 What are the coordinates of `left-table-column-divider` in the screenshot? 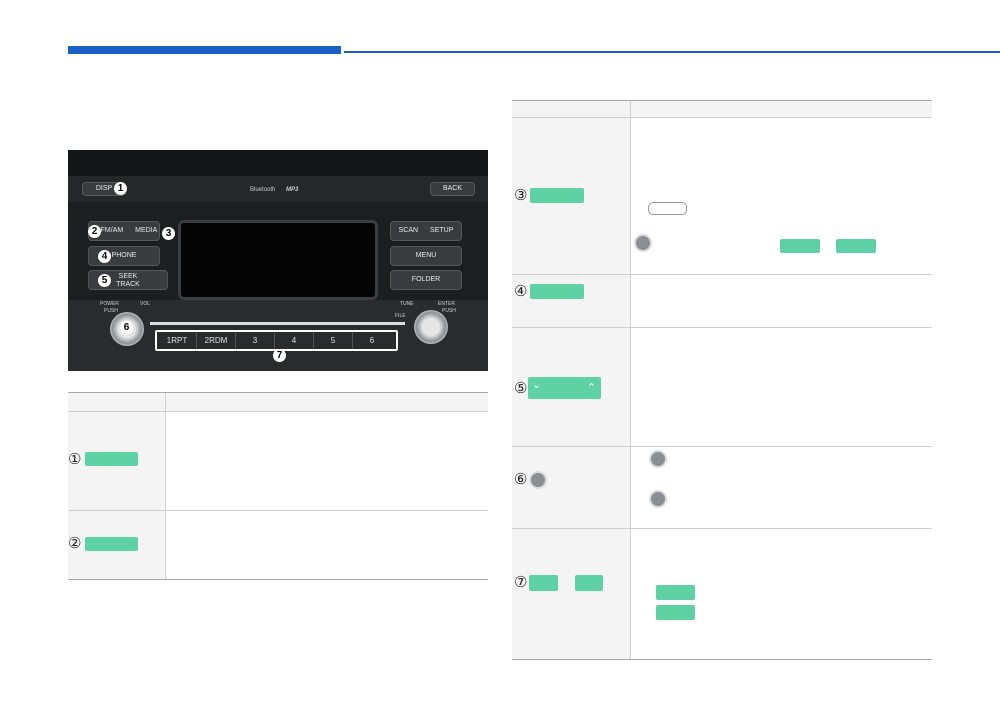 It's located at (165, 495).